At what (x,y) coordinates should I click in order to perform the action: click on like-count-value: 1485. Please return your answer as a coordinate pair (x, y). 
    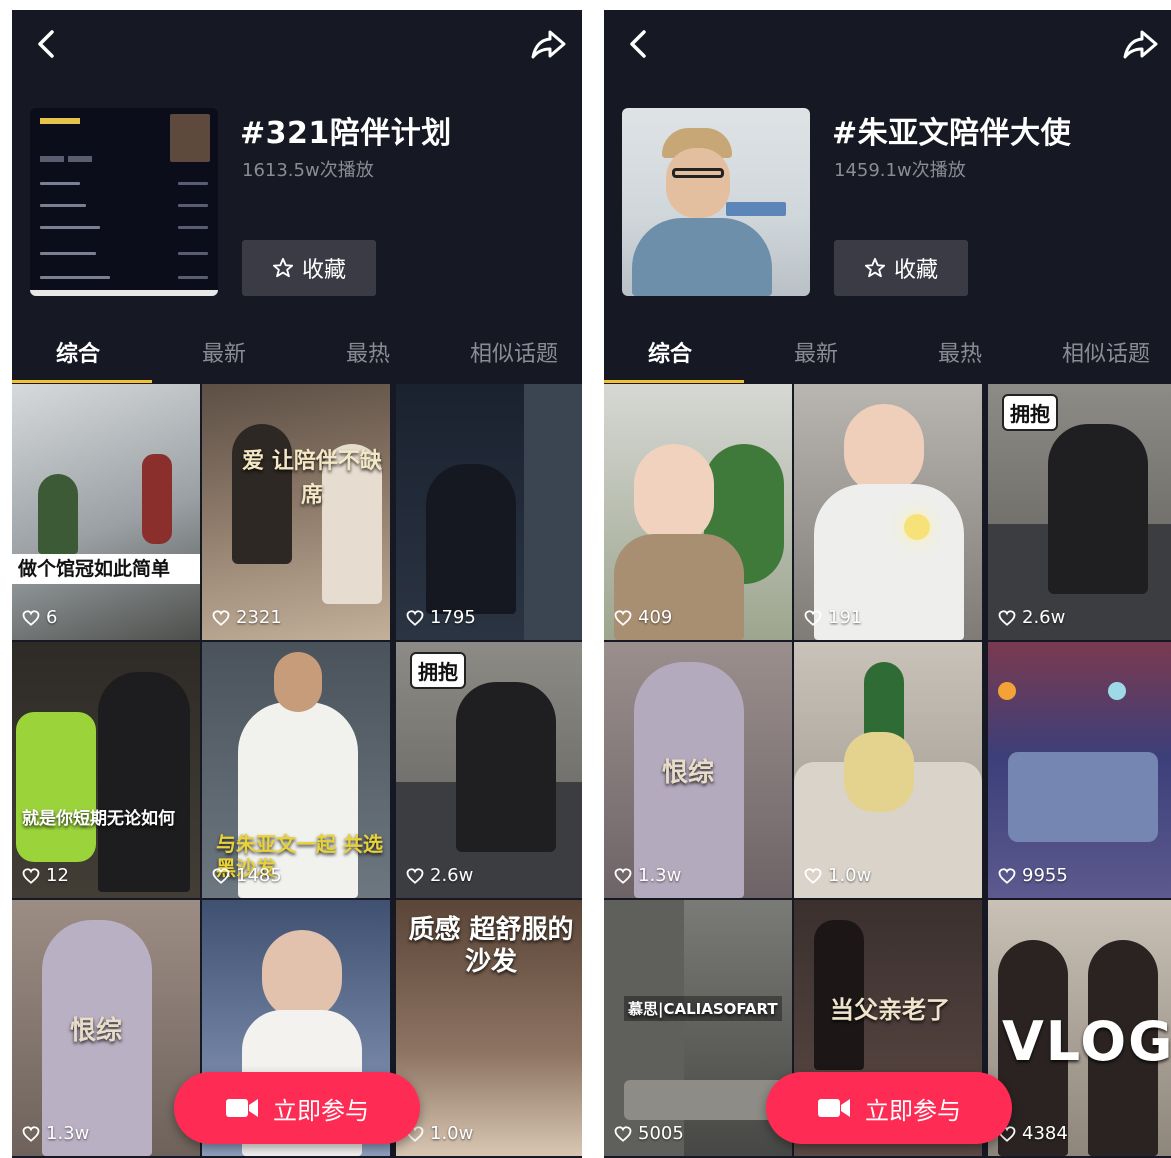
    Looking at the image, I should click on (259, 875).